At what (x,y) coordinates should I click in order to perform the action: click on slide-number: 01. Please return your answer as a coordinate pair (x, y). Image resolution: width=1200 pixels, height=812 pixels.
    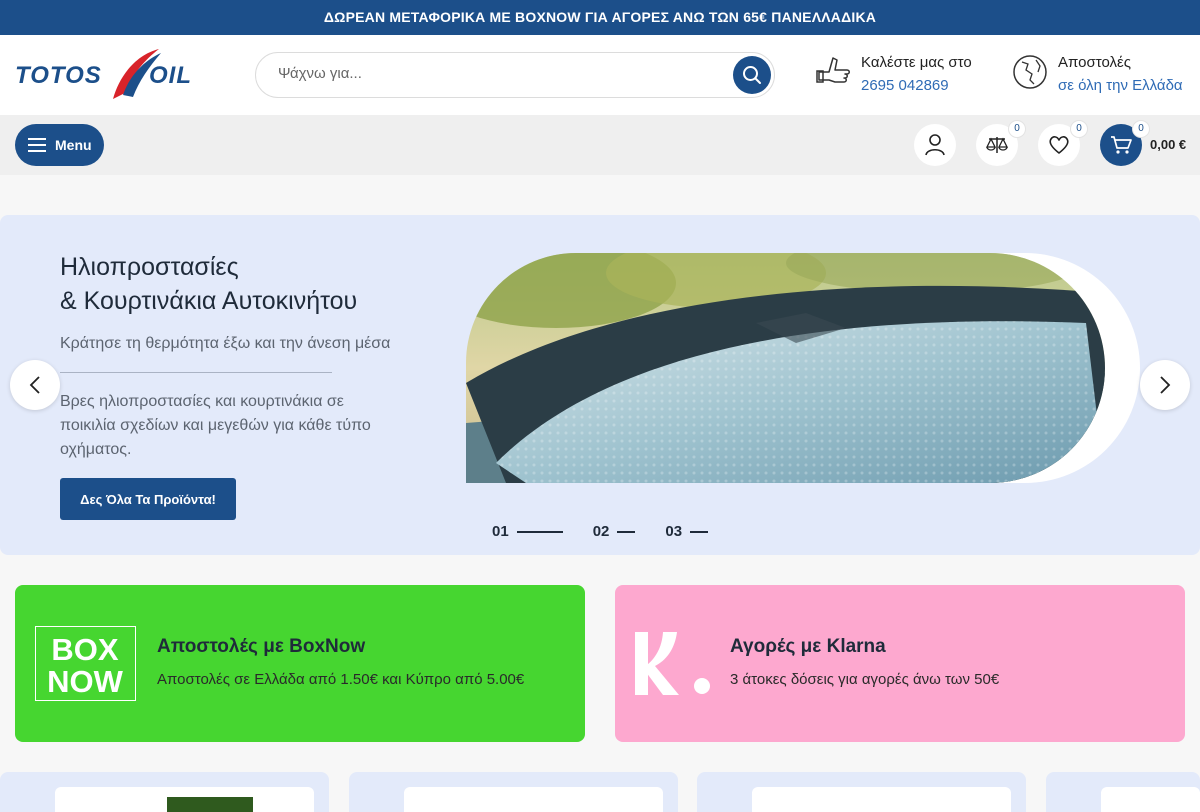
    Looking at the image, I should click on (500, 531).